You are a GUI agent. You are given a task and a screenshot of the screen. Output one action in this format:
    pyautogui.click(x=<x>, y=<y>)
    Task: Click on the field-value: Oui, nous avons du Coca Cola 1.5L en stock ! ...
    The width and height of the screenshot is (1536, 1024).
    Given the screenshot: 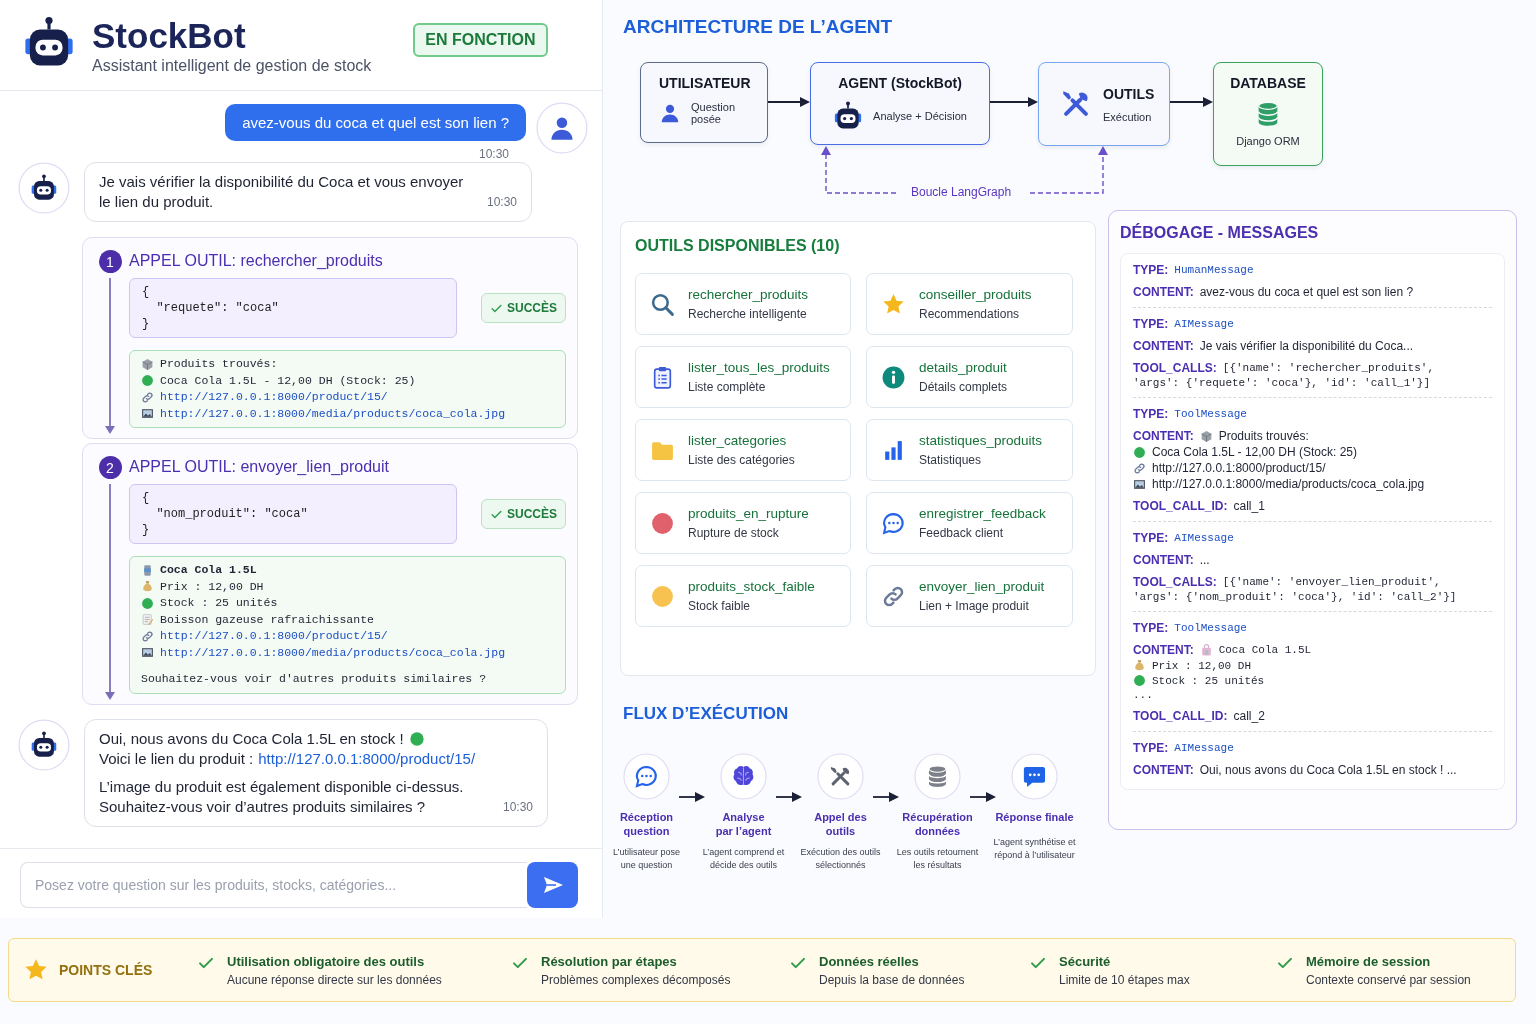 What is the action you would take?
    pyautogui.click(x=1328, y=770)
    